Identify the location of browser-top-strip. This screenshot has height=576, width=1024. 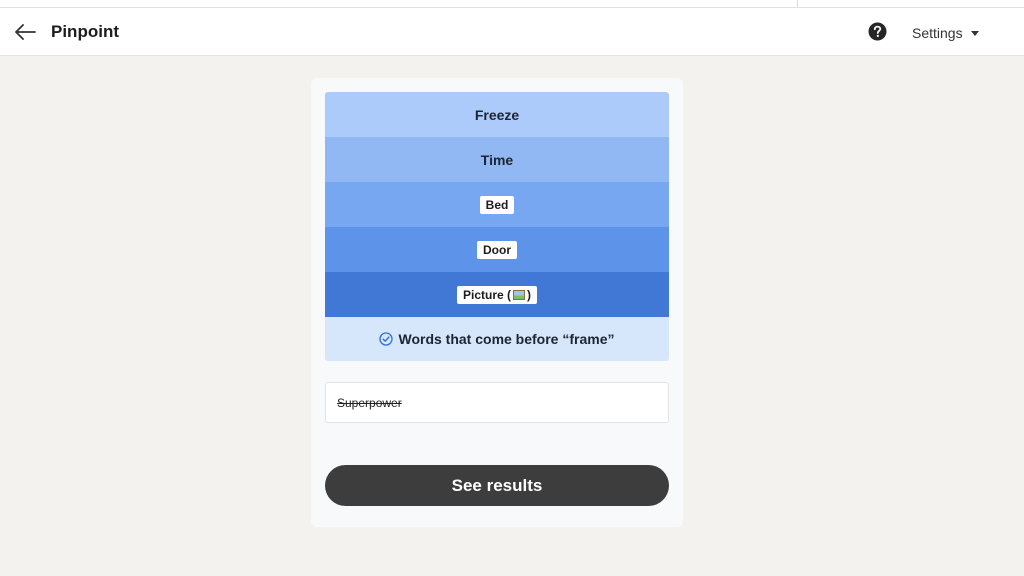
(512, 4).